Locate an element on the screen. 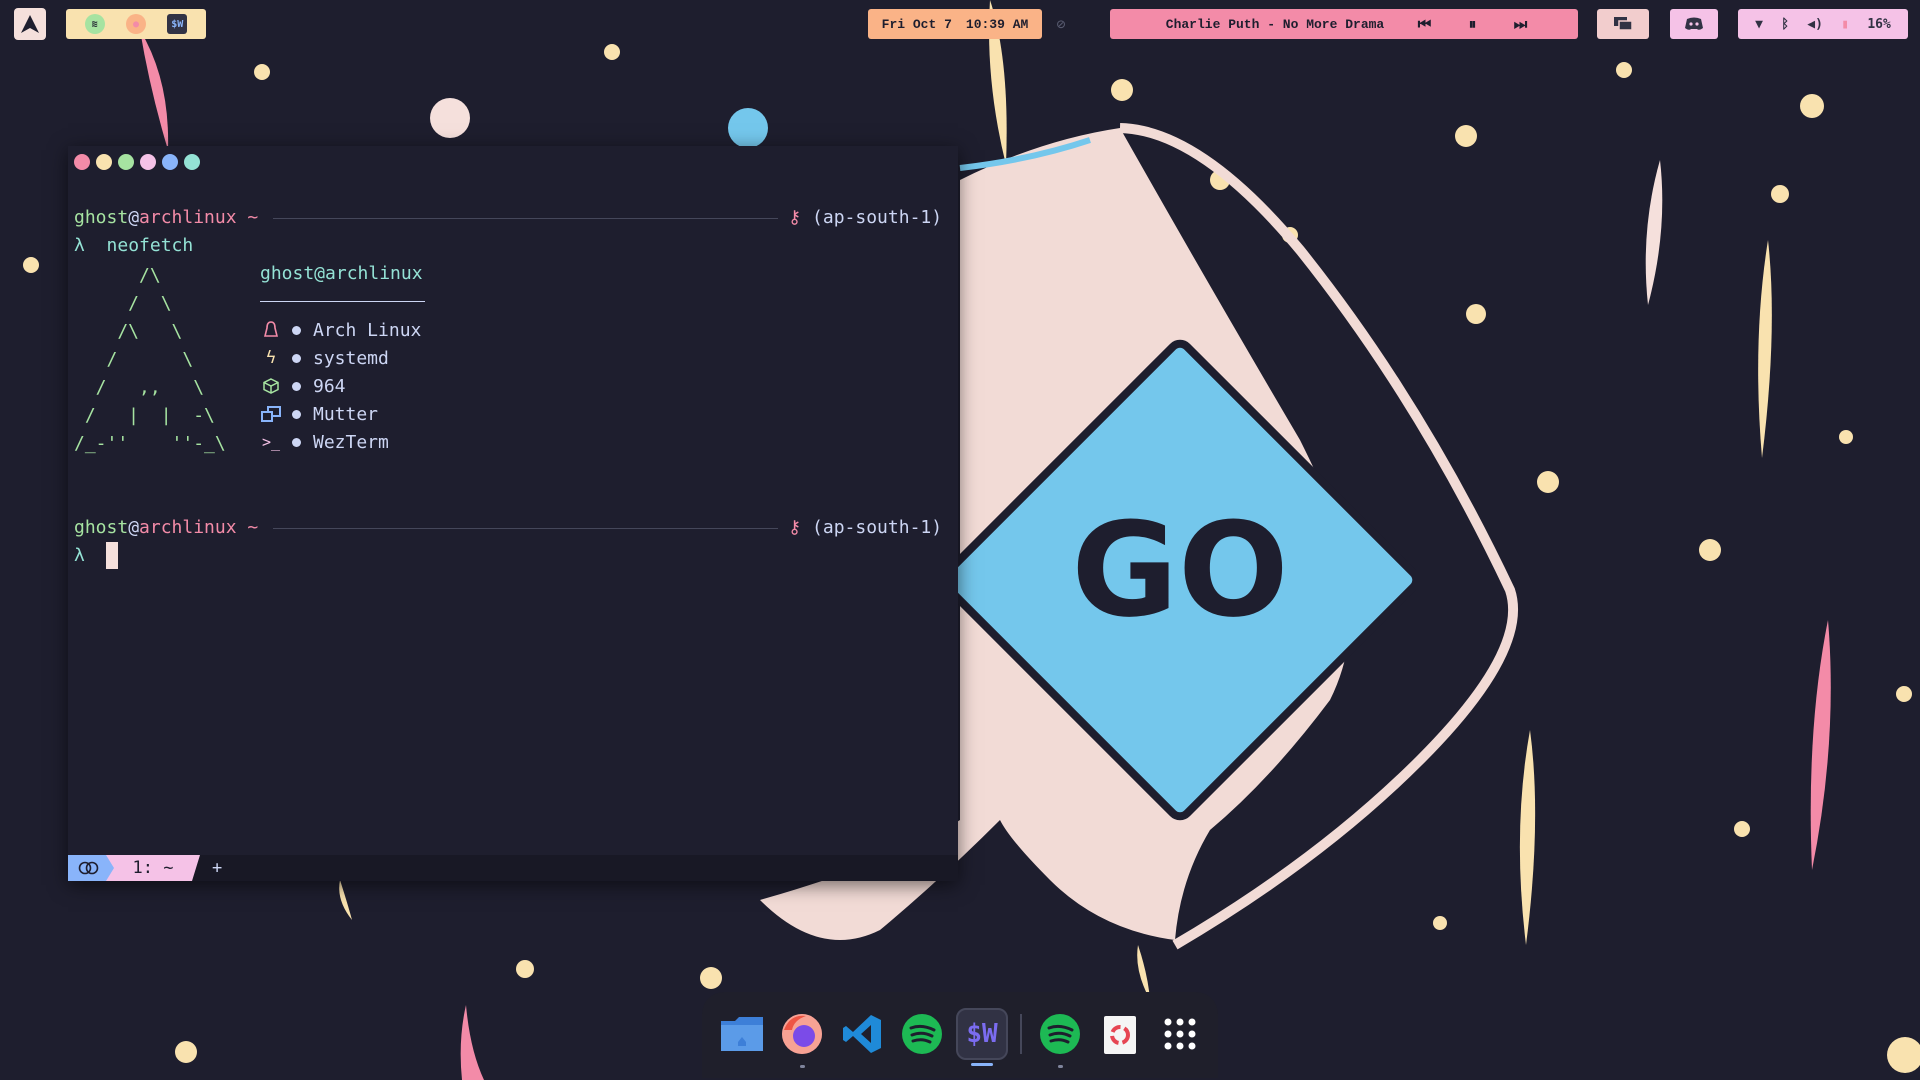 The width and height of the screenshot is (1920, 1080). linux-penguin-icon is located at coordinates (271, 330).